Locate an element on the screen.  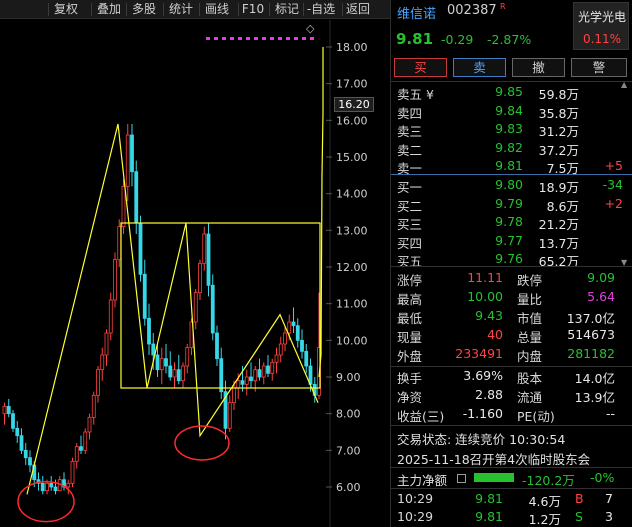
stat-label: 净资 is located at coordinates (410, 397).